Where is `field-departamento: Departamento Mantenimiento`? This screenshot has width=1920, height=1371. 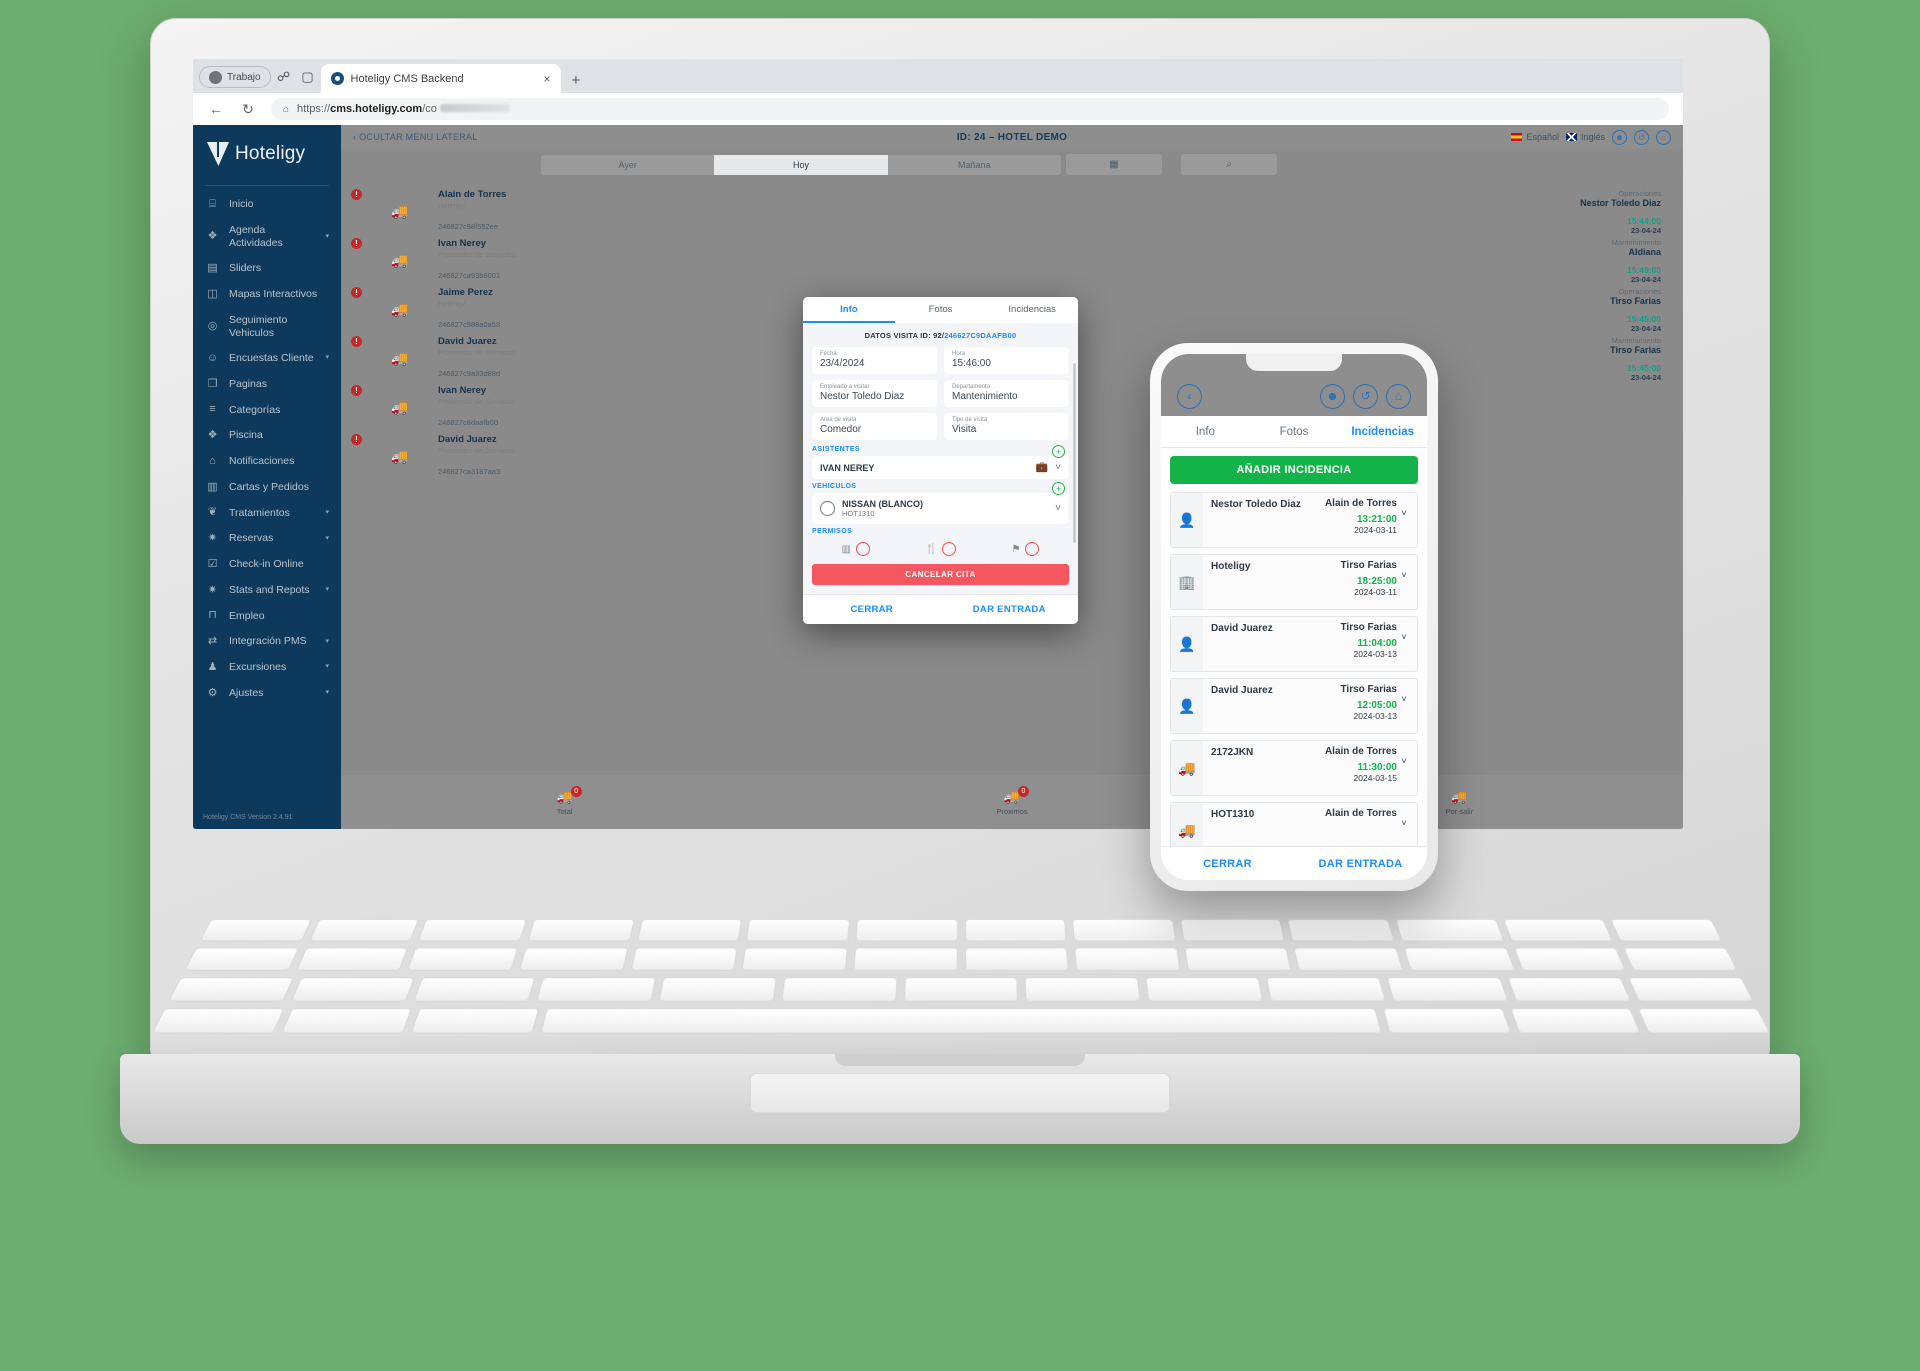 field-departamento: Departamento Mantenimiento is located at coordinates (1006, 393).